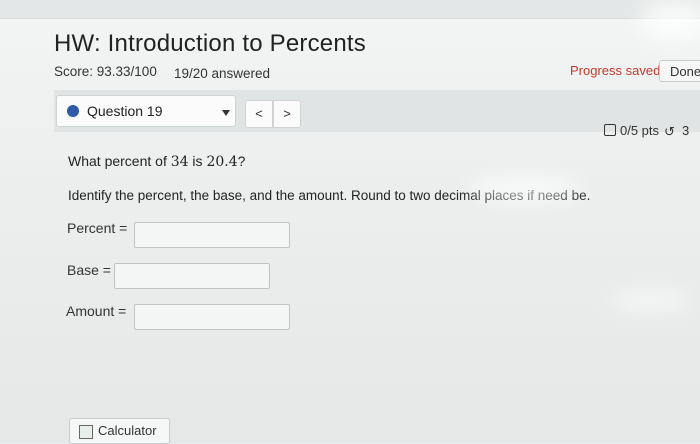 Image resolution: width=700 pixels, height=444 pixels. Describe the element at coordinates (127, 430) in the screenshot. I see `calculator-label: Calculator` at that location.